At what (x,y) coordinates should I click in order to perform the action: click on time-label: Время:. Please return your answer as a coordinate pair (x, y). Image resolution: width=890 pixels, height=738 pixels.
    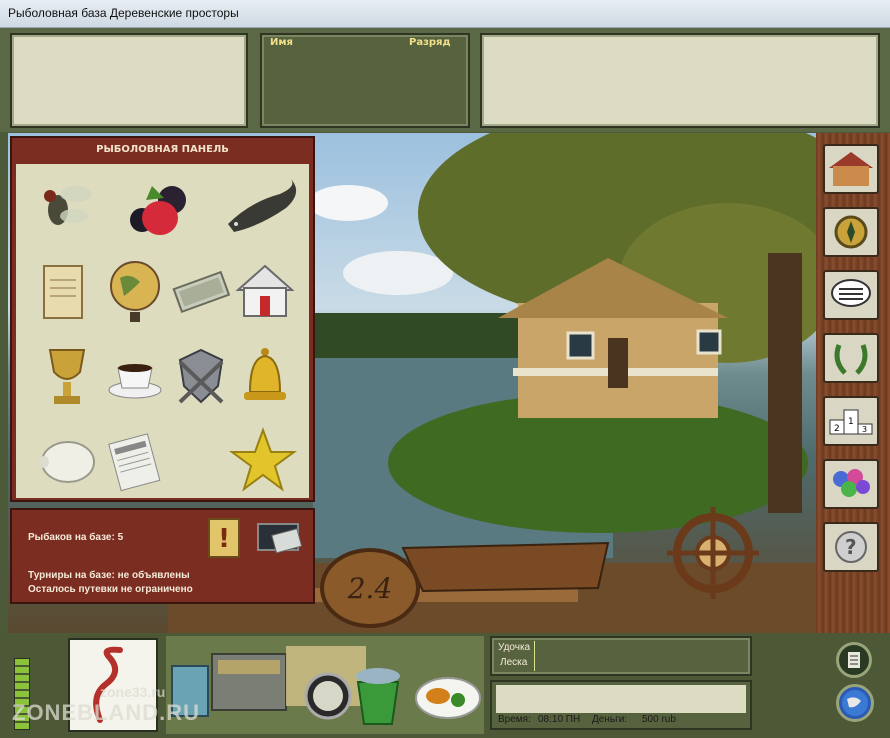
    Looking at the image, I should click on (514, 719).